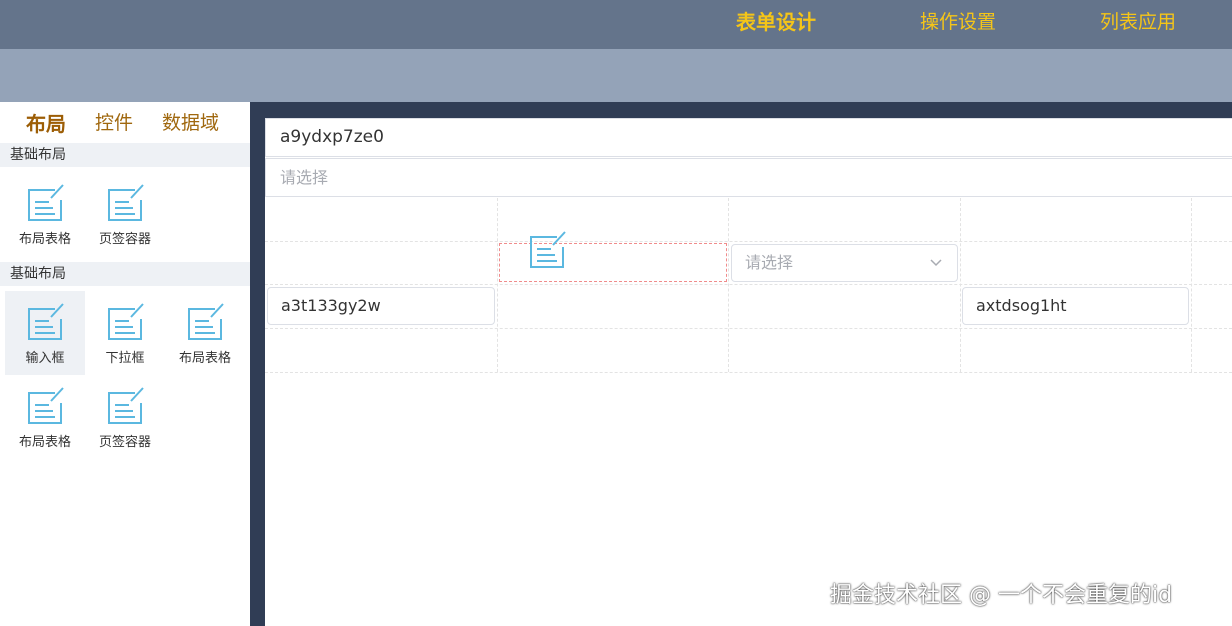  Describe the element at coordinates (45, 358) in the screenshot. I see `component-label: 输入框` at that location.